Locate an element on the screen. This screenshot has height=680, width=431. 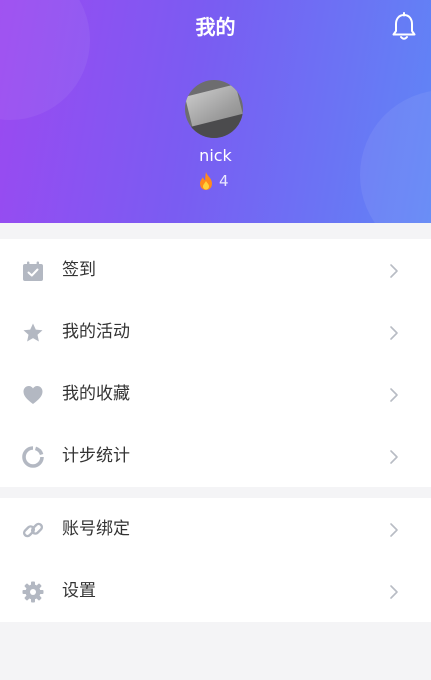
username: nick is located at coordinates (215, 155).